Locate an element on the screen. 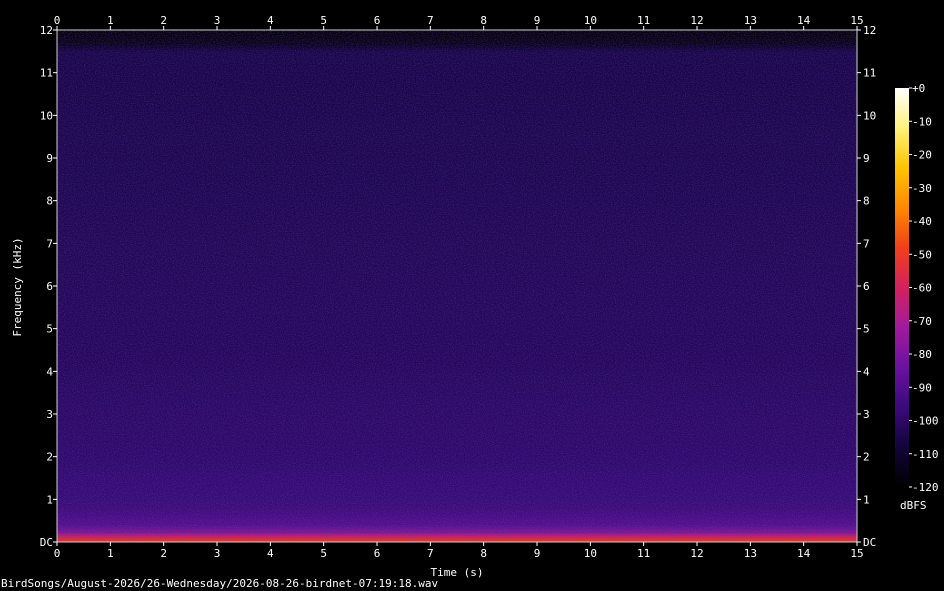  y-tick-label: 8 is located at coordinates (49, 201).